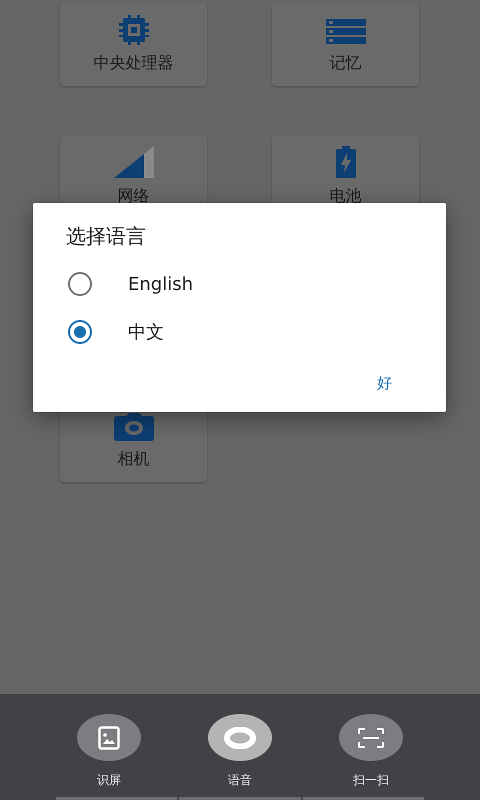 This screenshot has height=800, width=480. Describe the element at coordinates (134, 30) in the screenshot. I see `chip-icon` at that location.